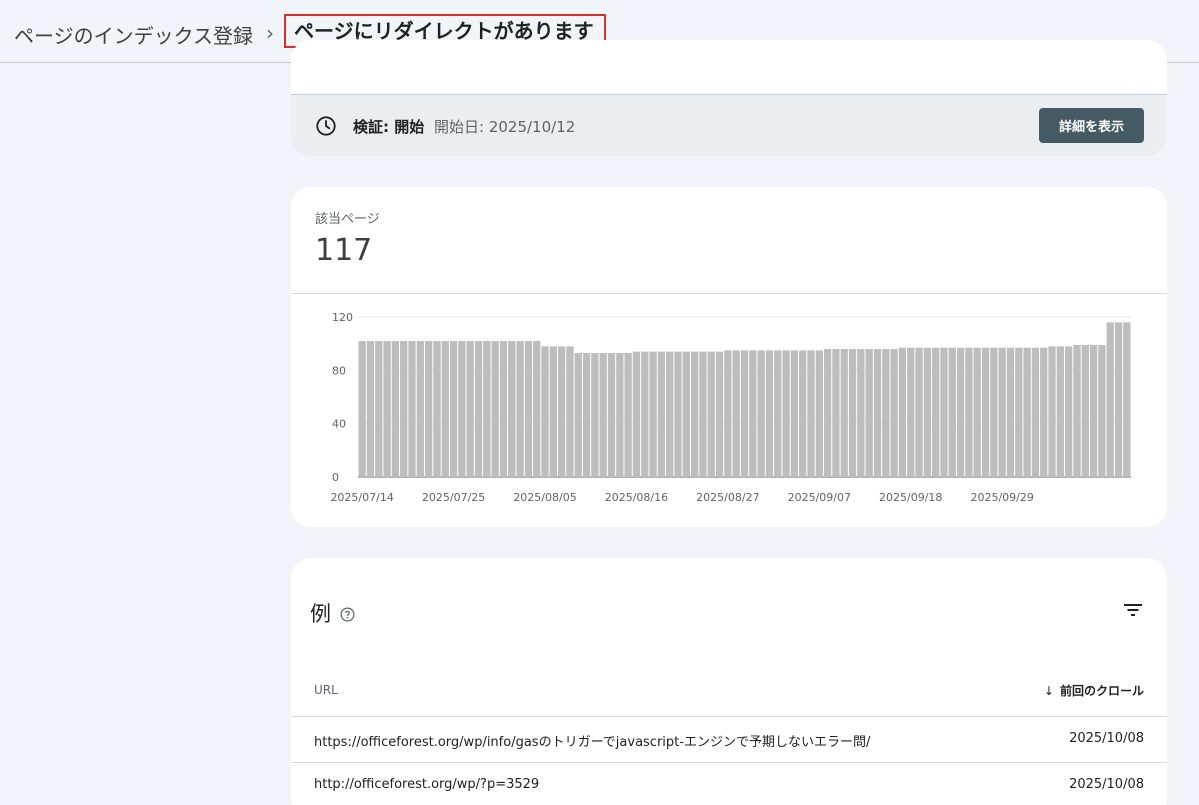 The image size is (1199, 805). What do you see at coordinates (636, 497) in the screenshot?
I see `x-tick-label: 2025/08/16` at bounding box center [636, 497].